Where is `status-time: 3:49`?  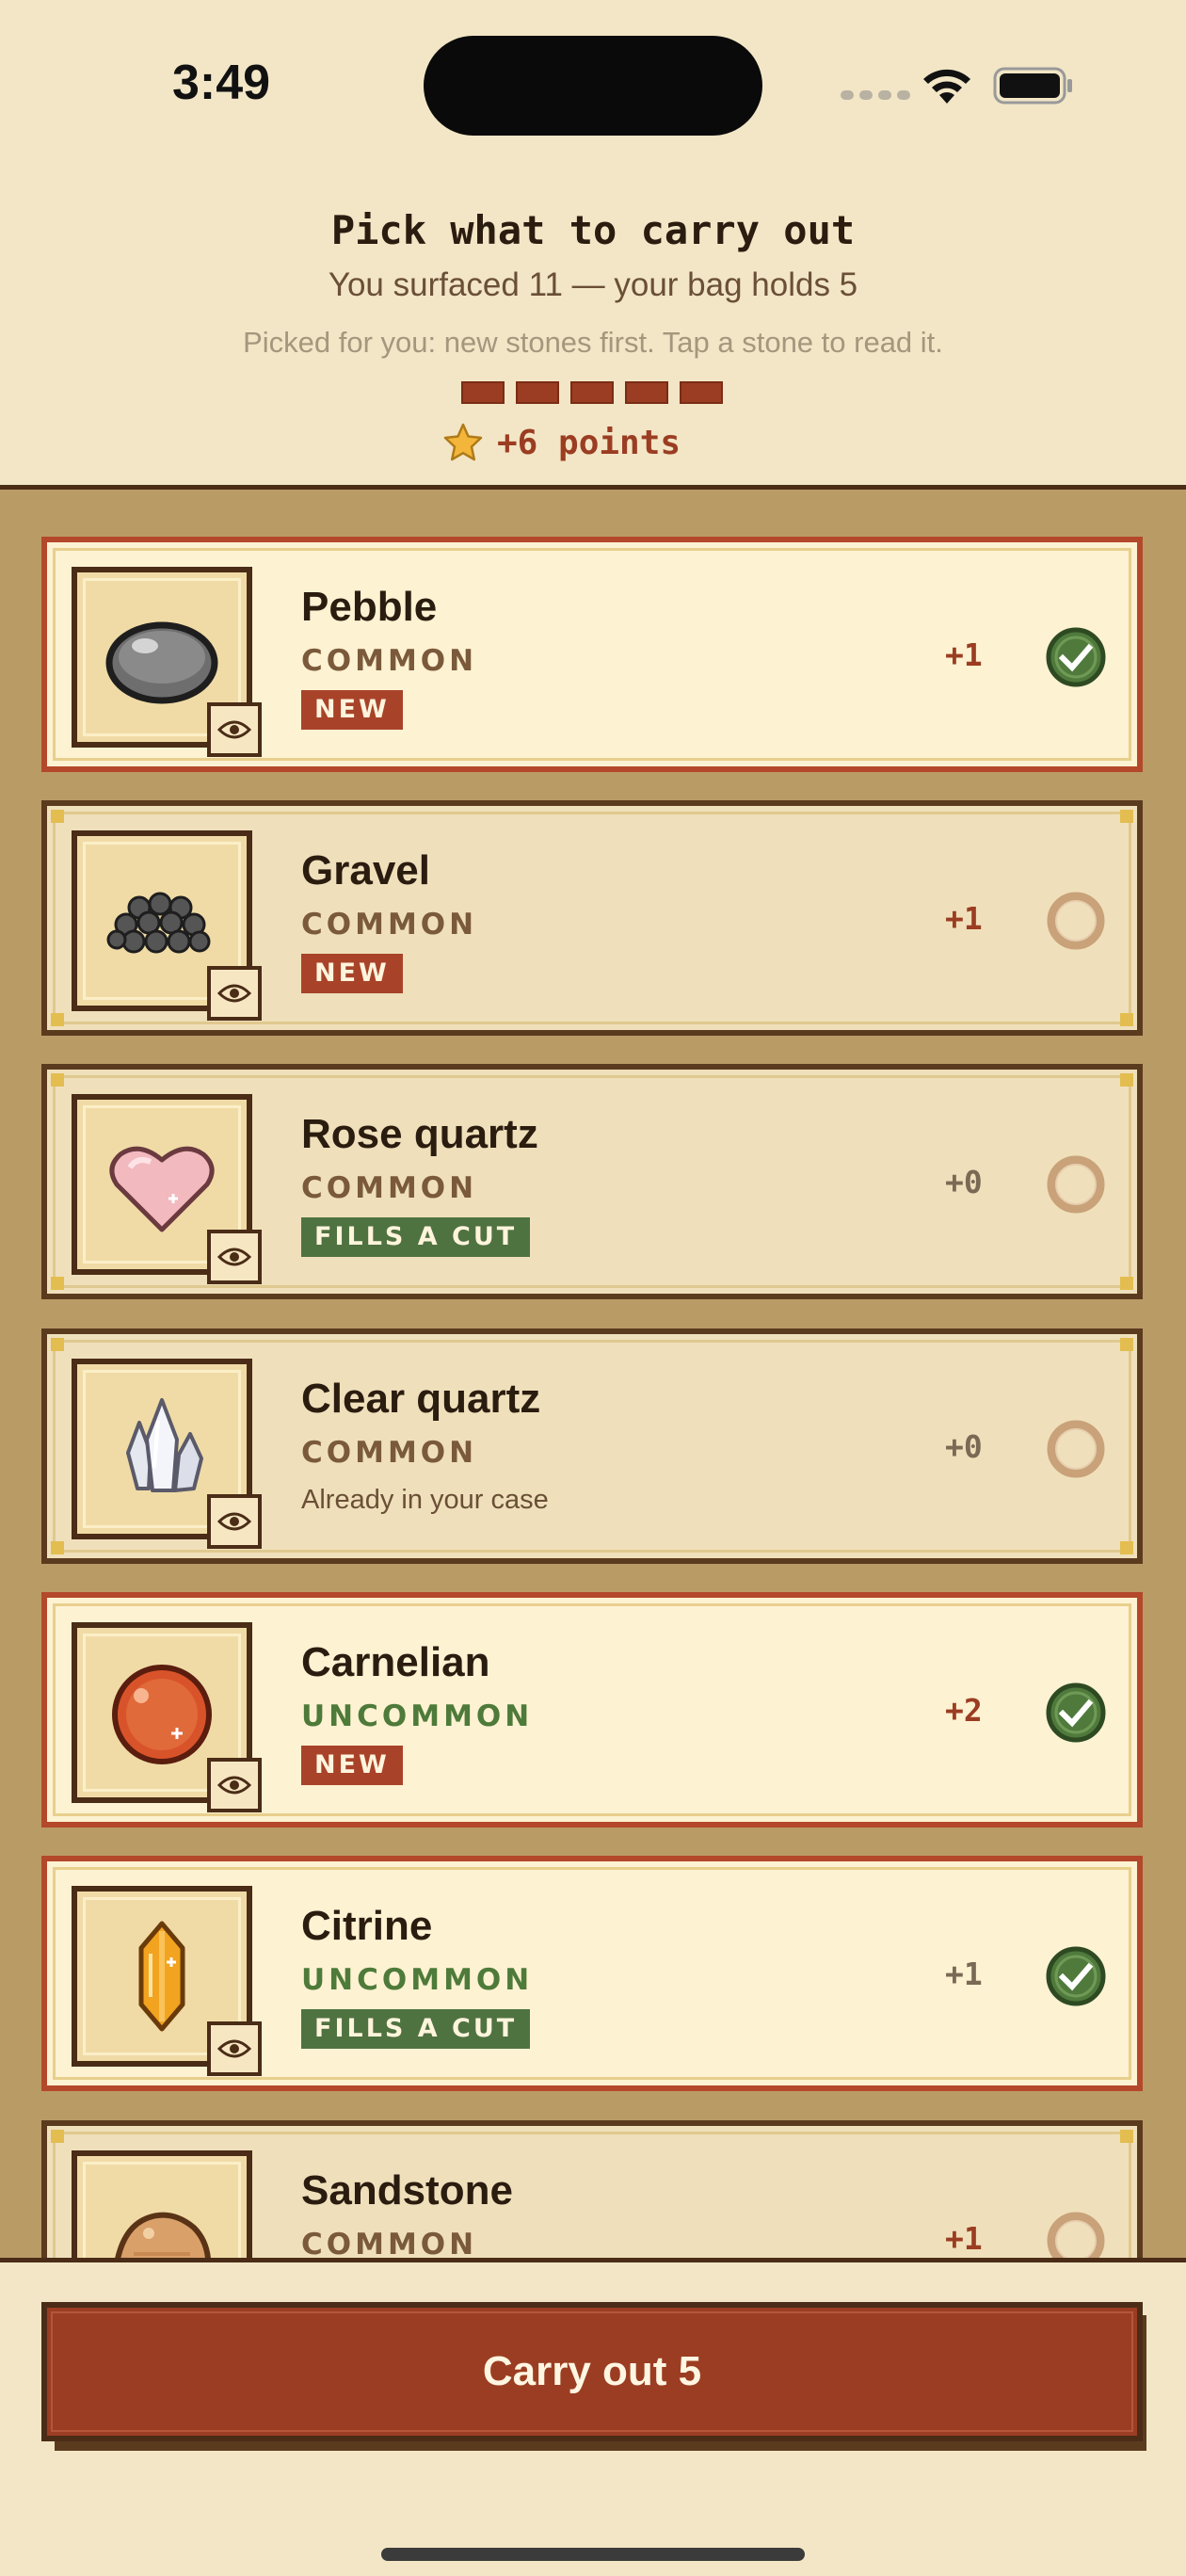 status-time: 3:49 is located at coordinates (221, 83).